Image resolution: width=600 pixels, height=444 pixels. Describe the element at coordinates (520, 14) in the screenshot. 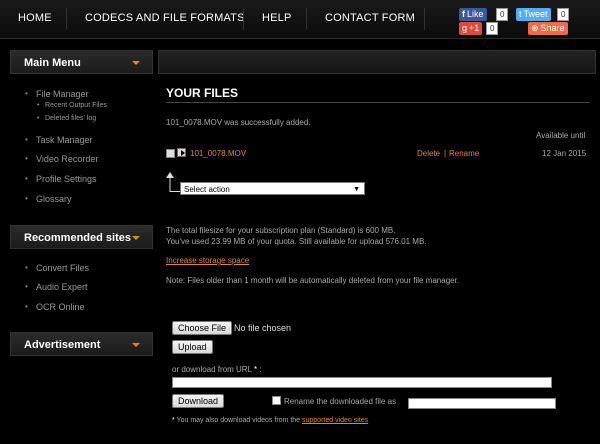

I see `twitter-icon: t` at that location.